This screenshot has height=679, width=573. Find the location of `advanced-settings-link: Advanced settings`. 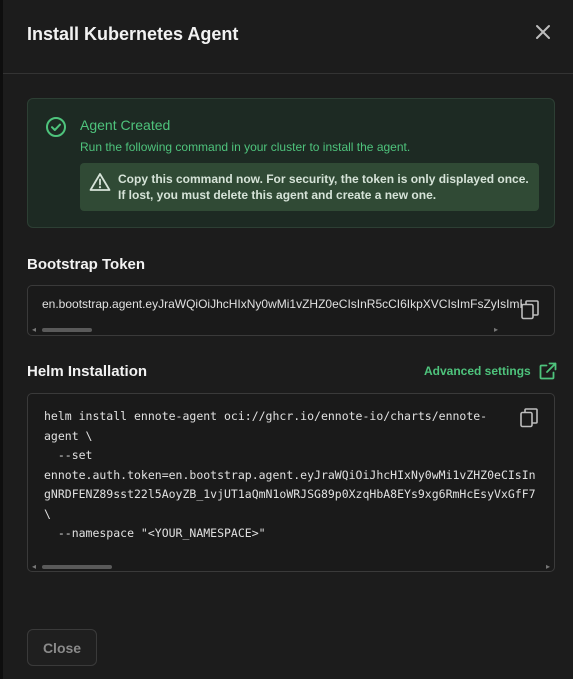

advanced-settings-link: Advanced settings is located at coordinates (490, 371).